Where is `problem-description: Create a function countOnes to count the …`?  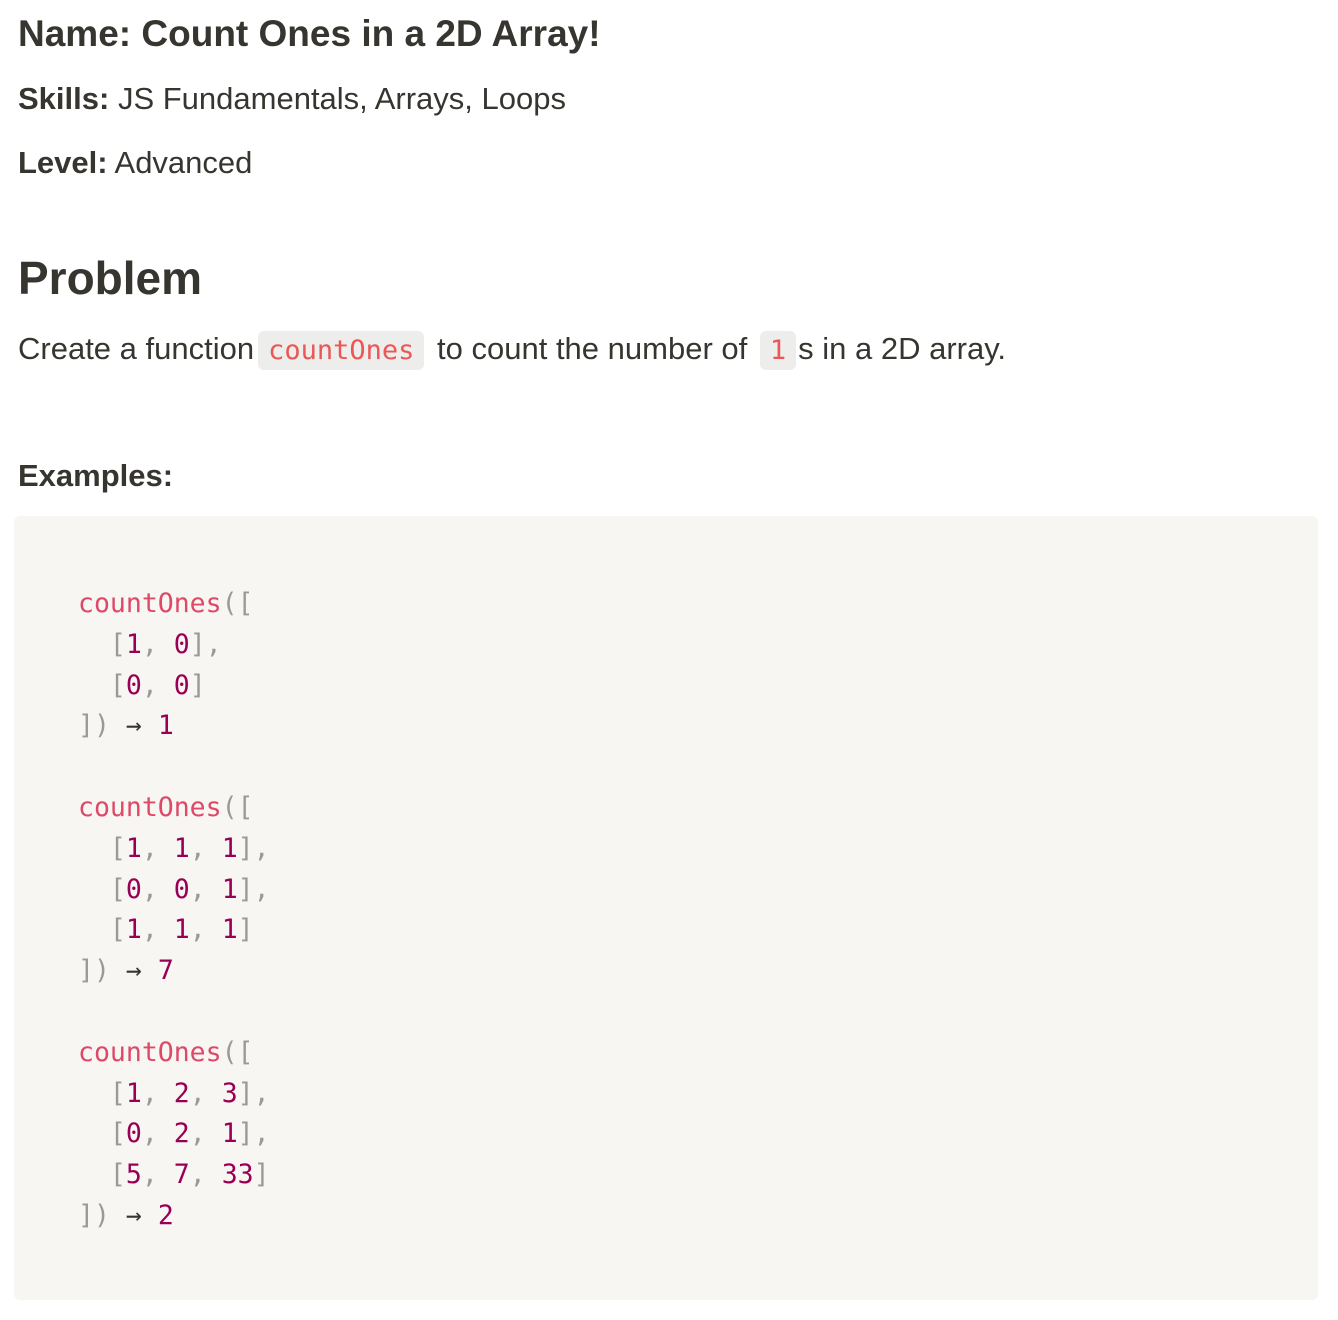 problem-description: Create a function countOnes to count the … is located at coordinates (512, 350).